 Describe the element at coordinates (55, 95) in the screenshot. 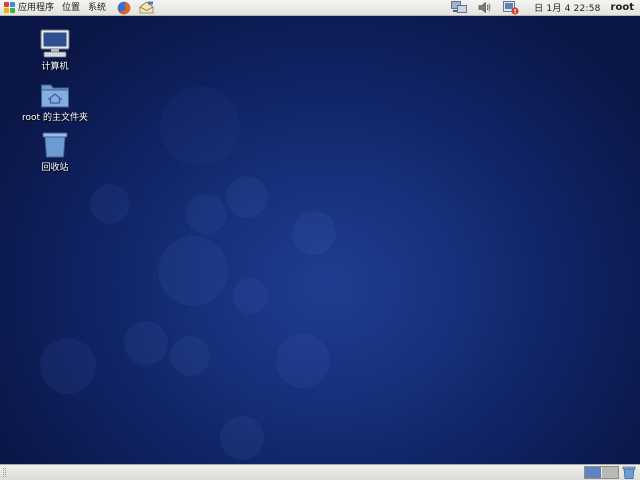

I see `home-folder-icon` at that location.